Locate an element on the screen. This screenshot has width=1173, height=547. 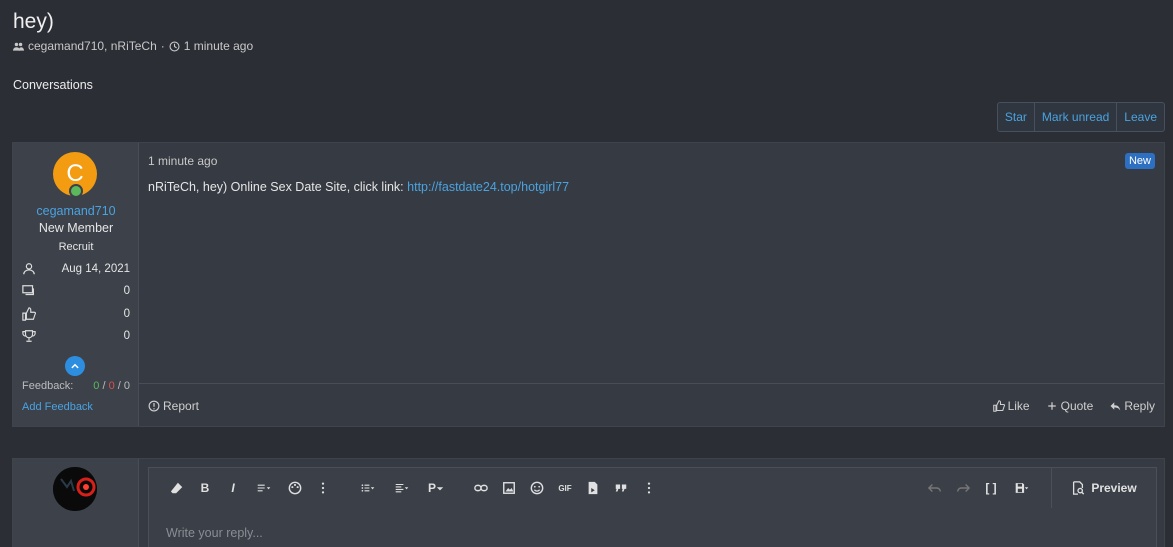
quote-button: Quote is located at coordinates (1070, 406).